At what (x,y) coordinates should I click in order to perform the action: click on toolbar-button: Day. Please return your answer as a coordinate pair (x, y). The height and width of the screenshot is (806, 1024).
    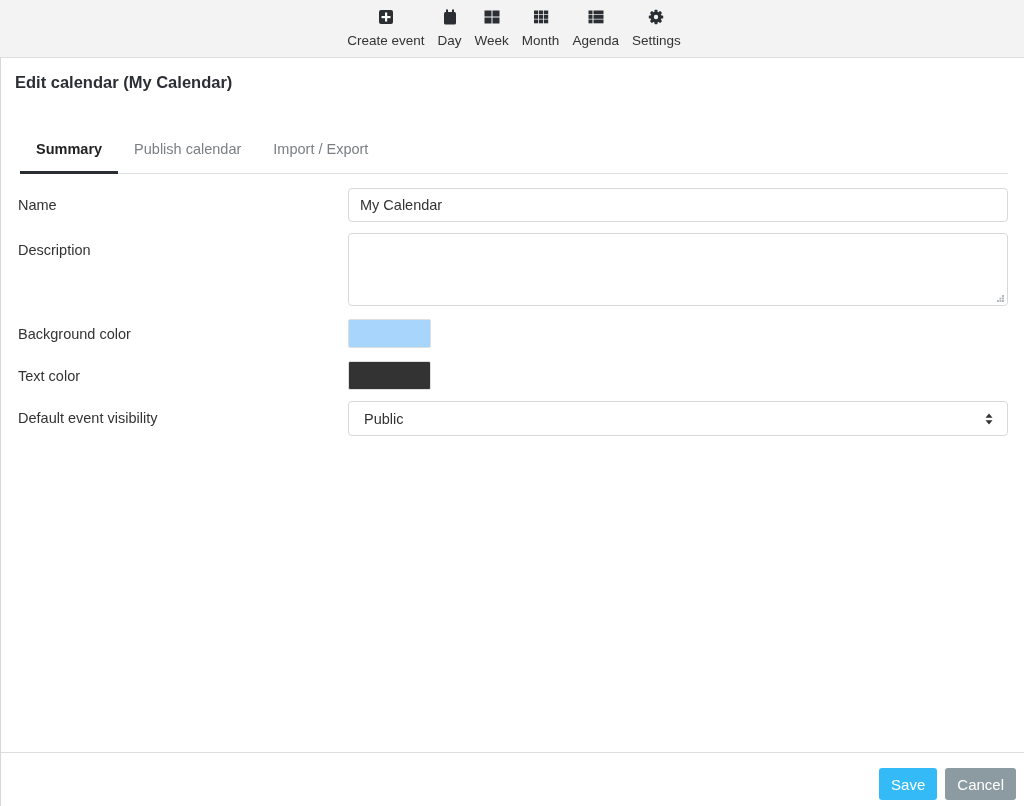
    Looking at the image, I should click on (450, 24).